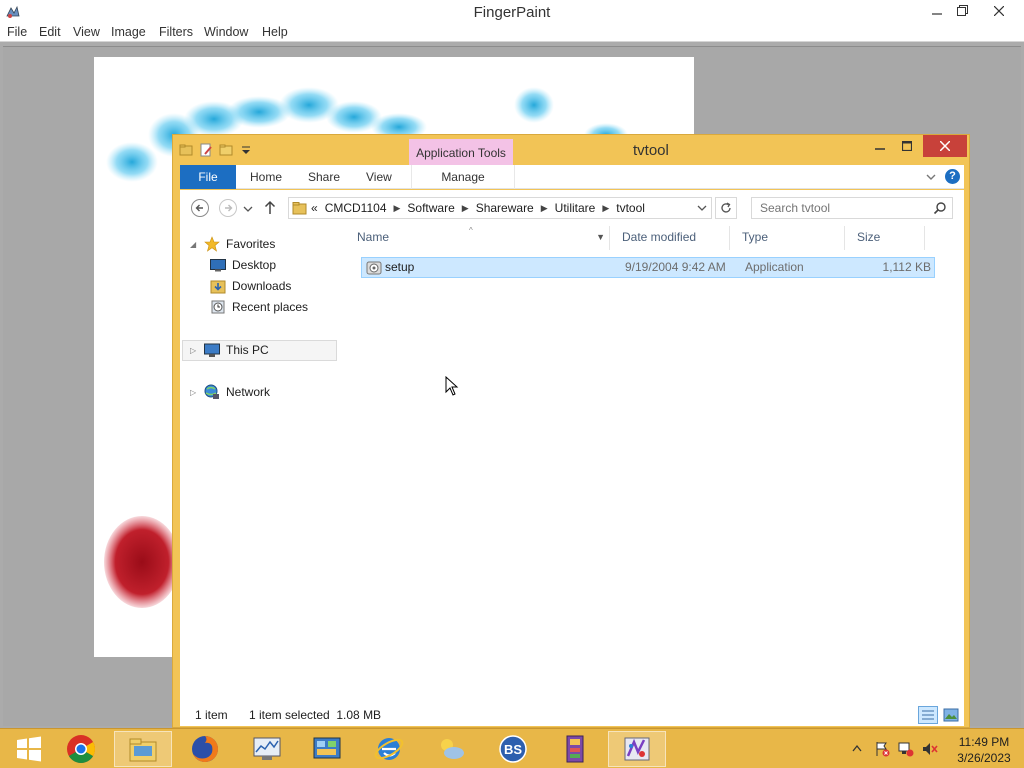  Describe the element at coordinates (880, 146) in the screenshot. I see `explorer-minimize-button` at that location.